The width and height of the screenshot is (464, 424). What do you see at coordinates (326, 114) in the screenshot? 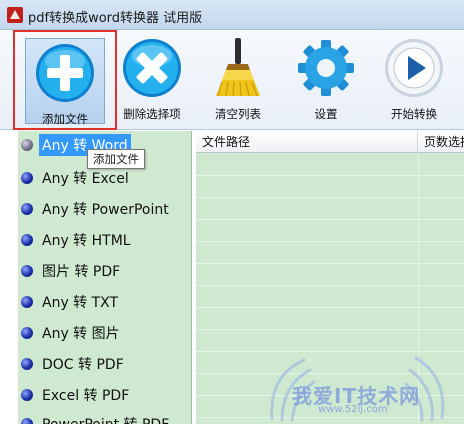
I see `settings-label: 设置` at bounding box center [326, 114].